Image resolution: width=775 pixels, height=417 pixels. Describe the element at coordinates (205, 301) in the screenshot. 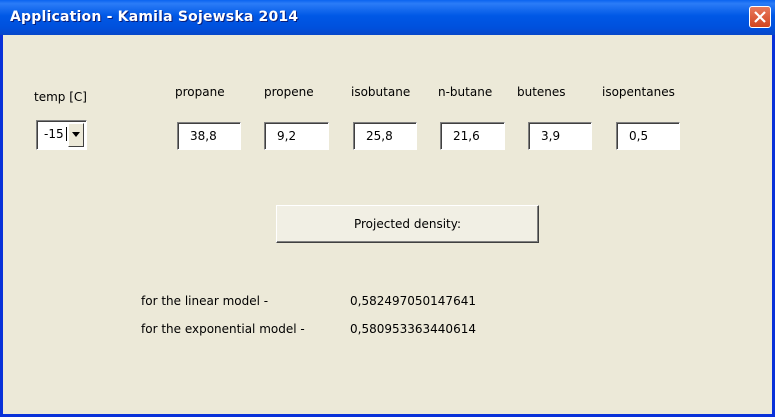

I see `linear-model-label: for the linear model -` at that location.